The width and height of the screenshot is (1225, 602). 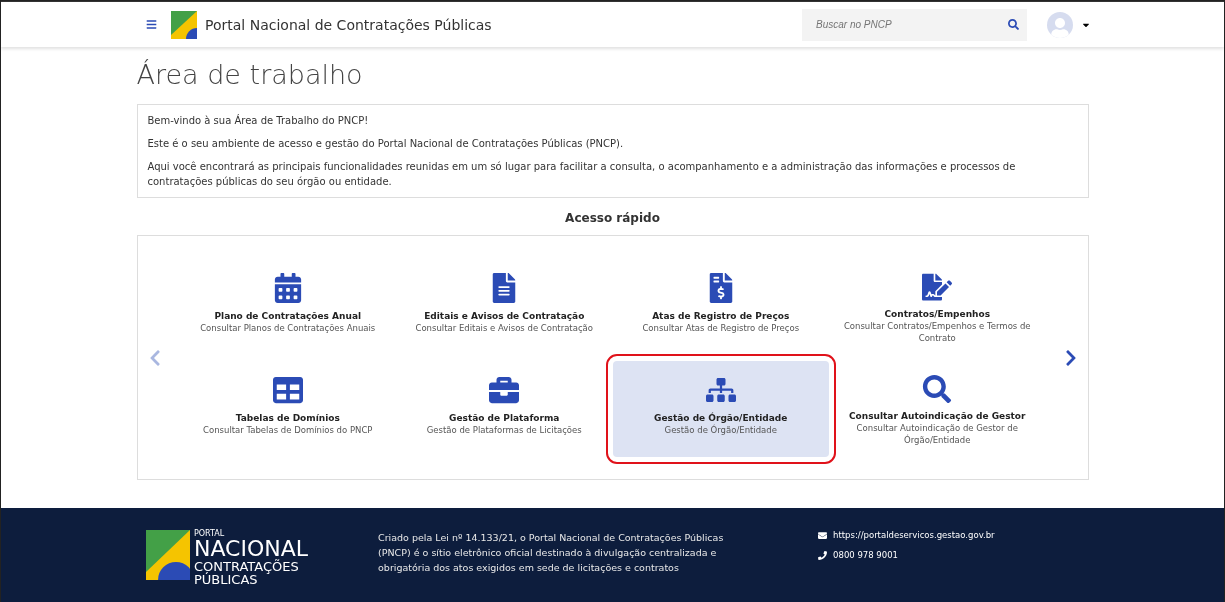 I want to click on card-title: Editais e Avisos de Contratação, so click(x=504, y=315).